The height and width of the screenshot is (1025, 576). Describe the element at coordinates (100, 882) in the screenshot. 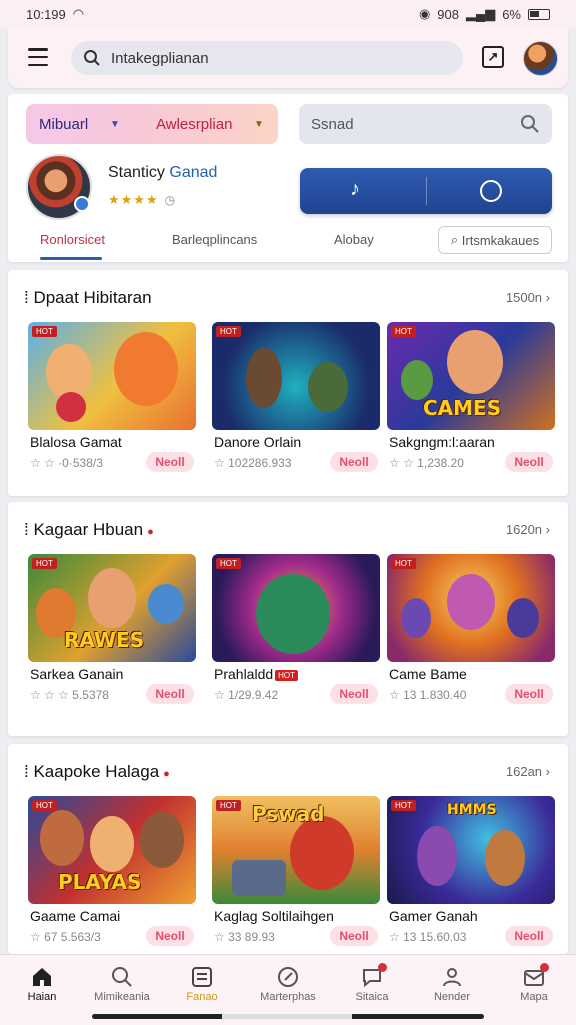

I see `game-logo: PLAYAS` at that location.